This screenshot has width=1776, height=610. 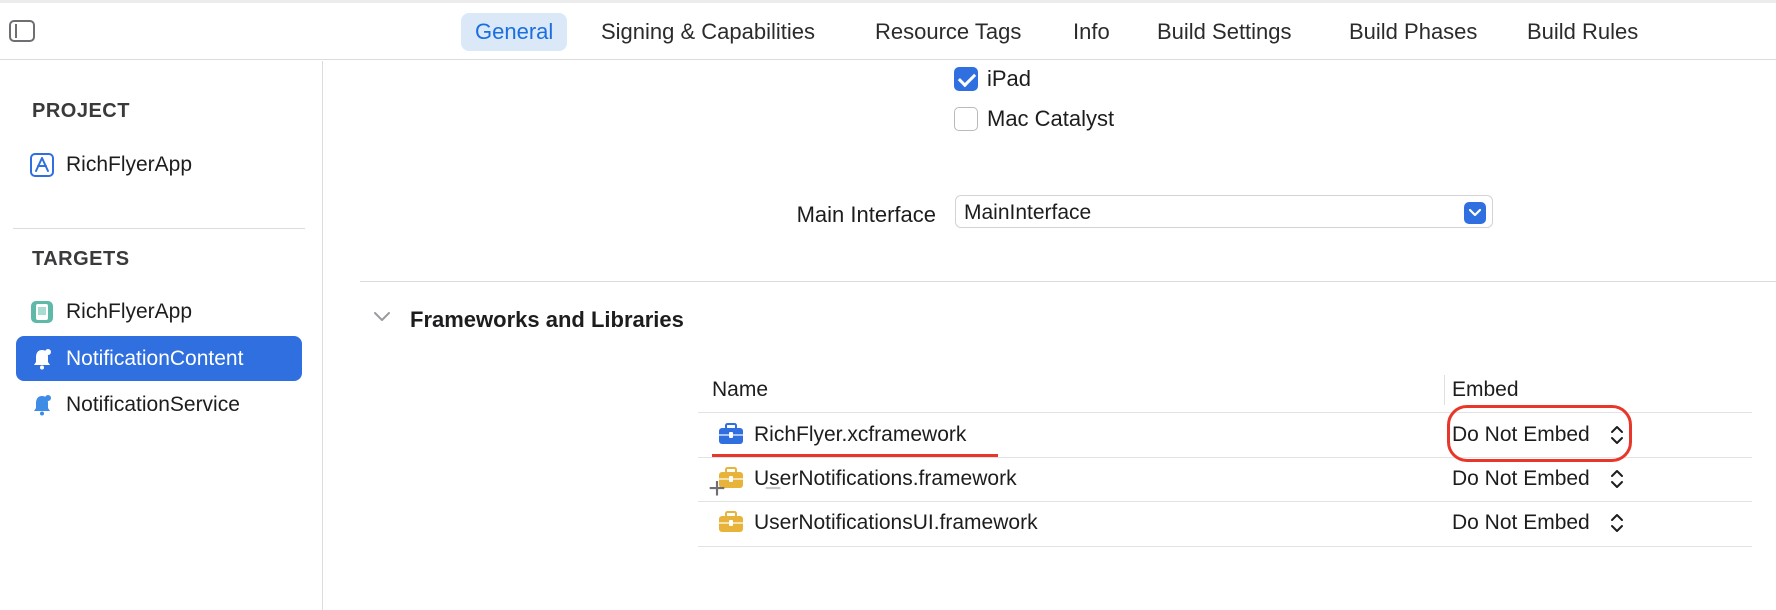 I want to click on tab-build-settings: Build Settings, so click(x=1224, y=32).